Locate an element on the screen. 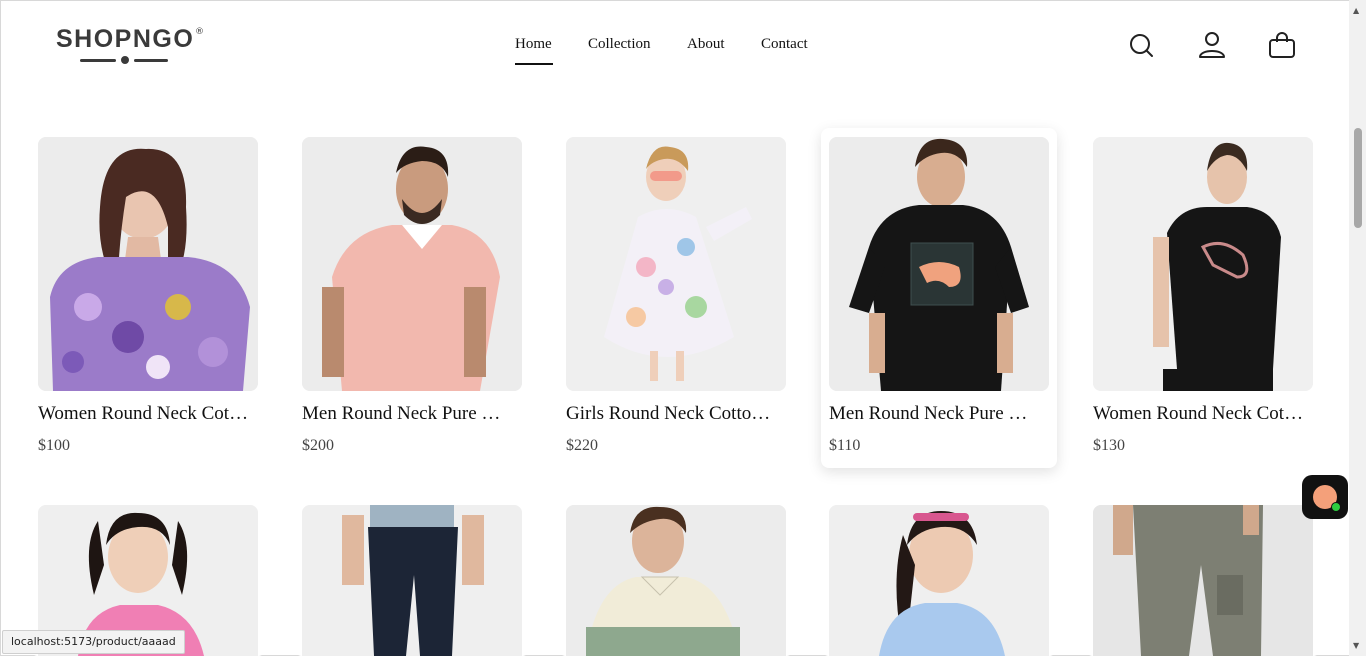 The width and height of the screenshot is (1366, 656). product-card: Girls Round Neck Cotto… $220 is located at coordinates (676, 302).